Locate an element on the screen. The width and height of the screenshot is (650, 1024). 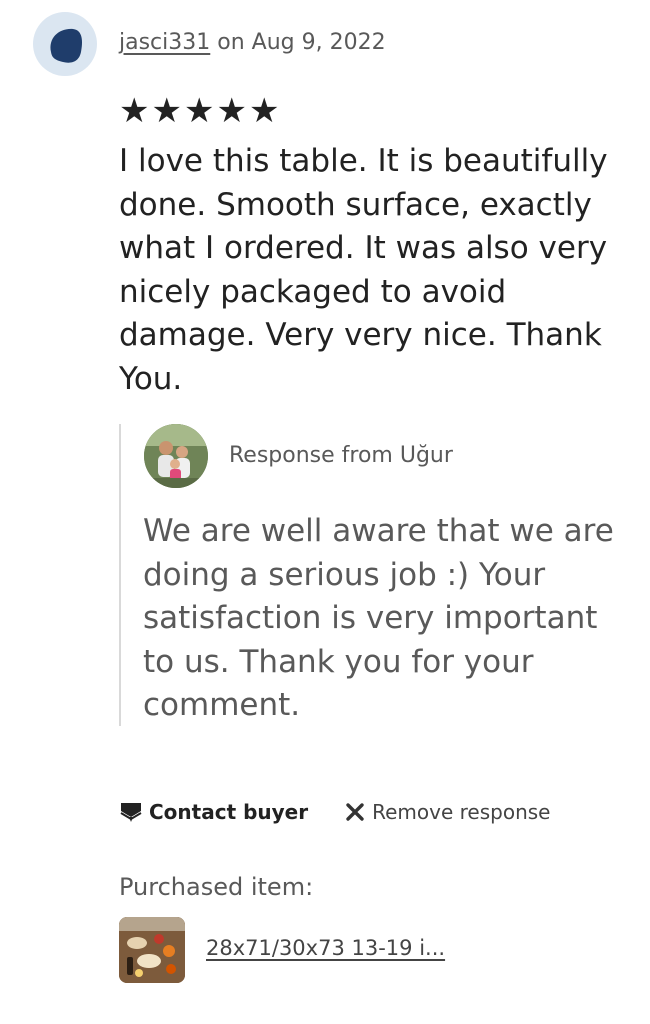
star-rating: ★ ★ ★ ★ ★ is located at coordinates (199, 111).